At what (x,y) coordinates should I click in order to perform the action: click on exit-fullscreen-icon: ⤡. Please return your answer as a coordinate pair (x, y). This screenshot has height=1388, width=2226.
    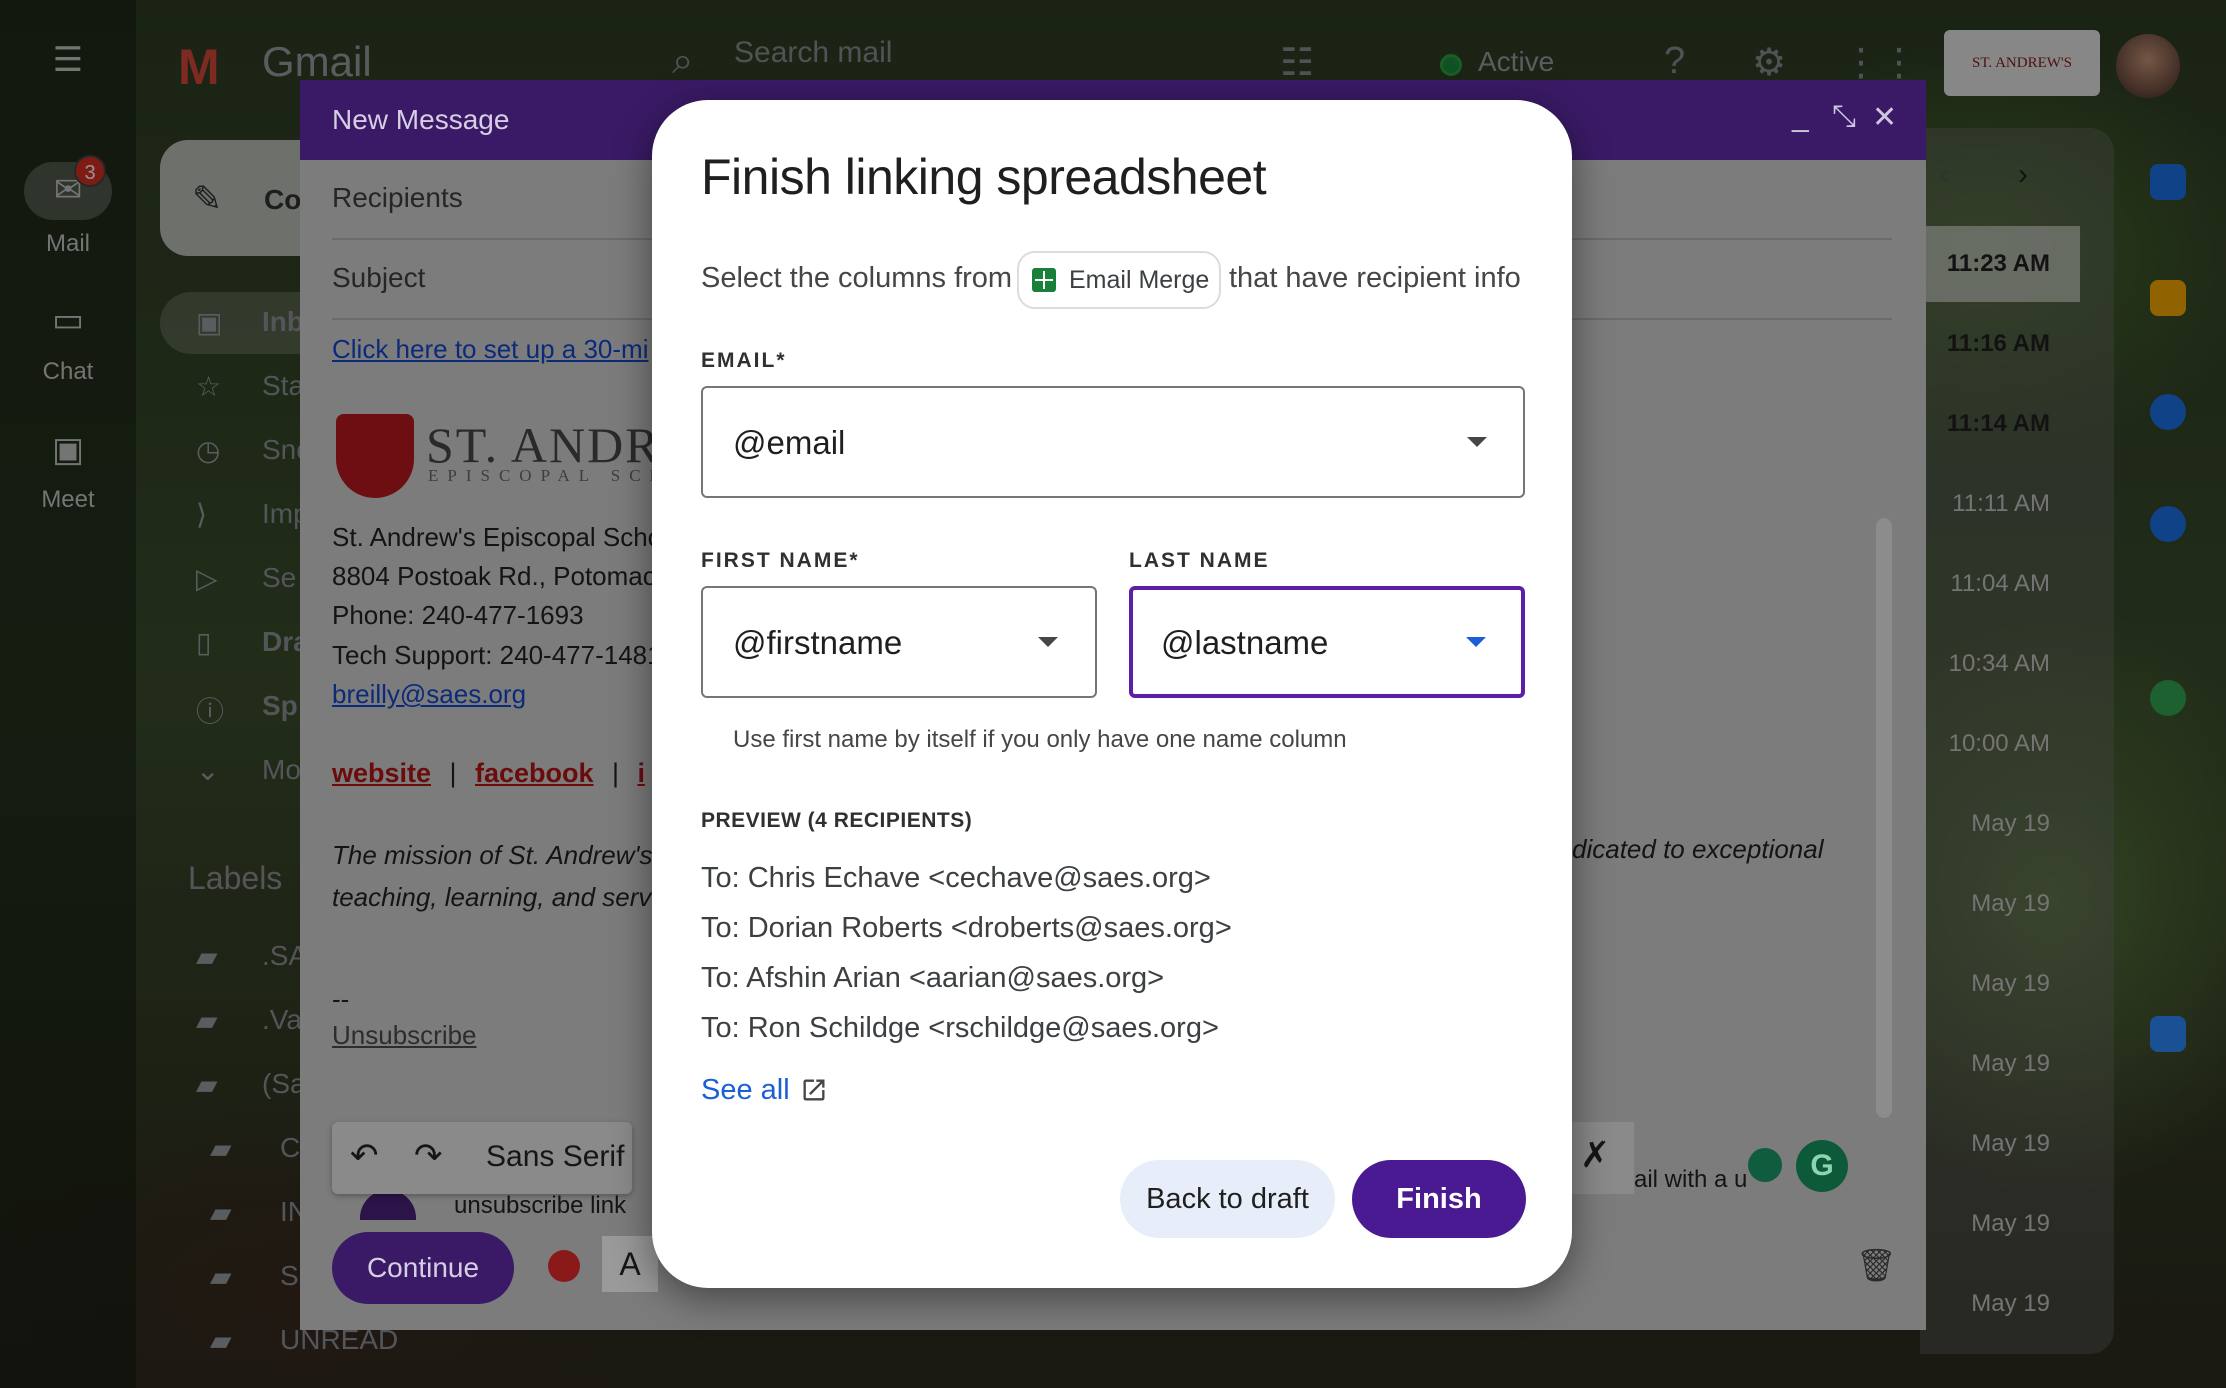
    Looking at the image, I should click on (1844, 117).